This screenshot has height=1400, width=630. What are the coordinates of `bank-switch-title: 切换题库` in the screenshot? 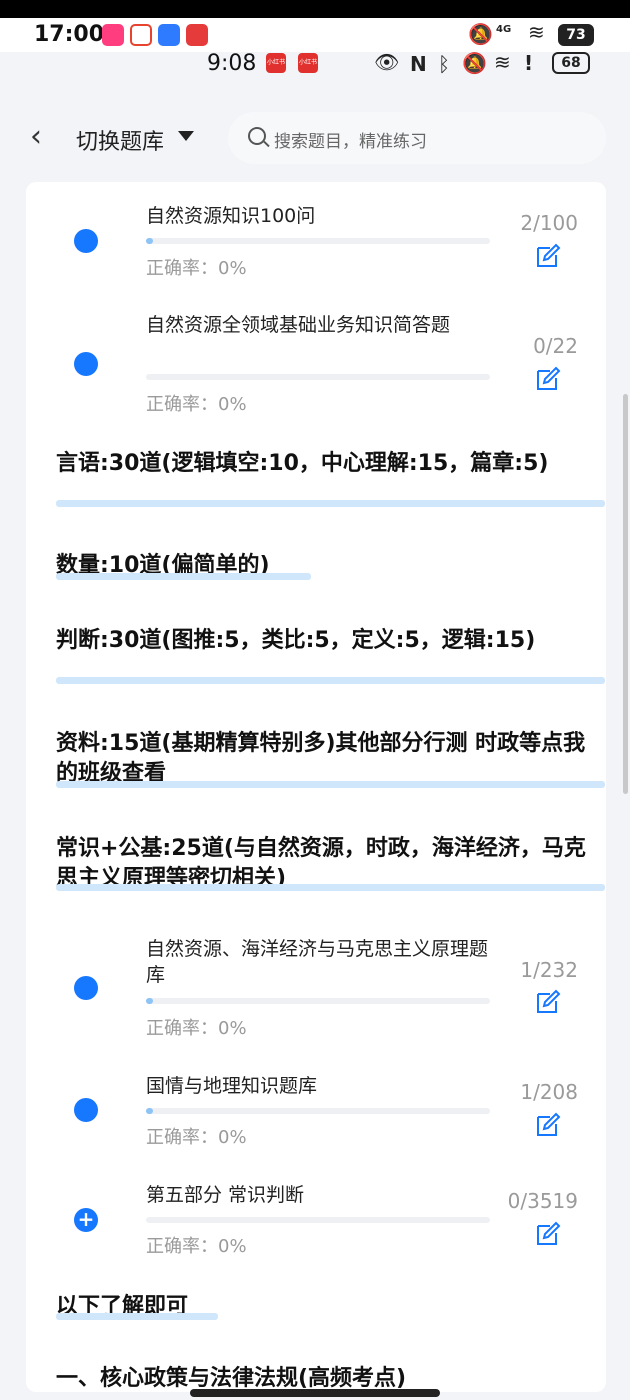 It's located at (120, 140).